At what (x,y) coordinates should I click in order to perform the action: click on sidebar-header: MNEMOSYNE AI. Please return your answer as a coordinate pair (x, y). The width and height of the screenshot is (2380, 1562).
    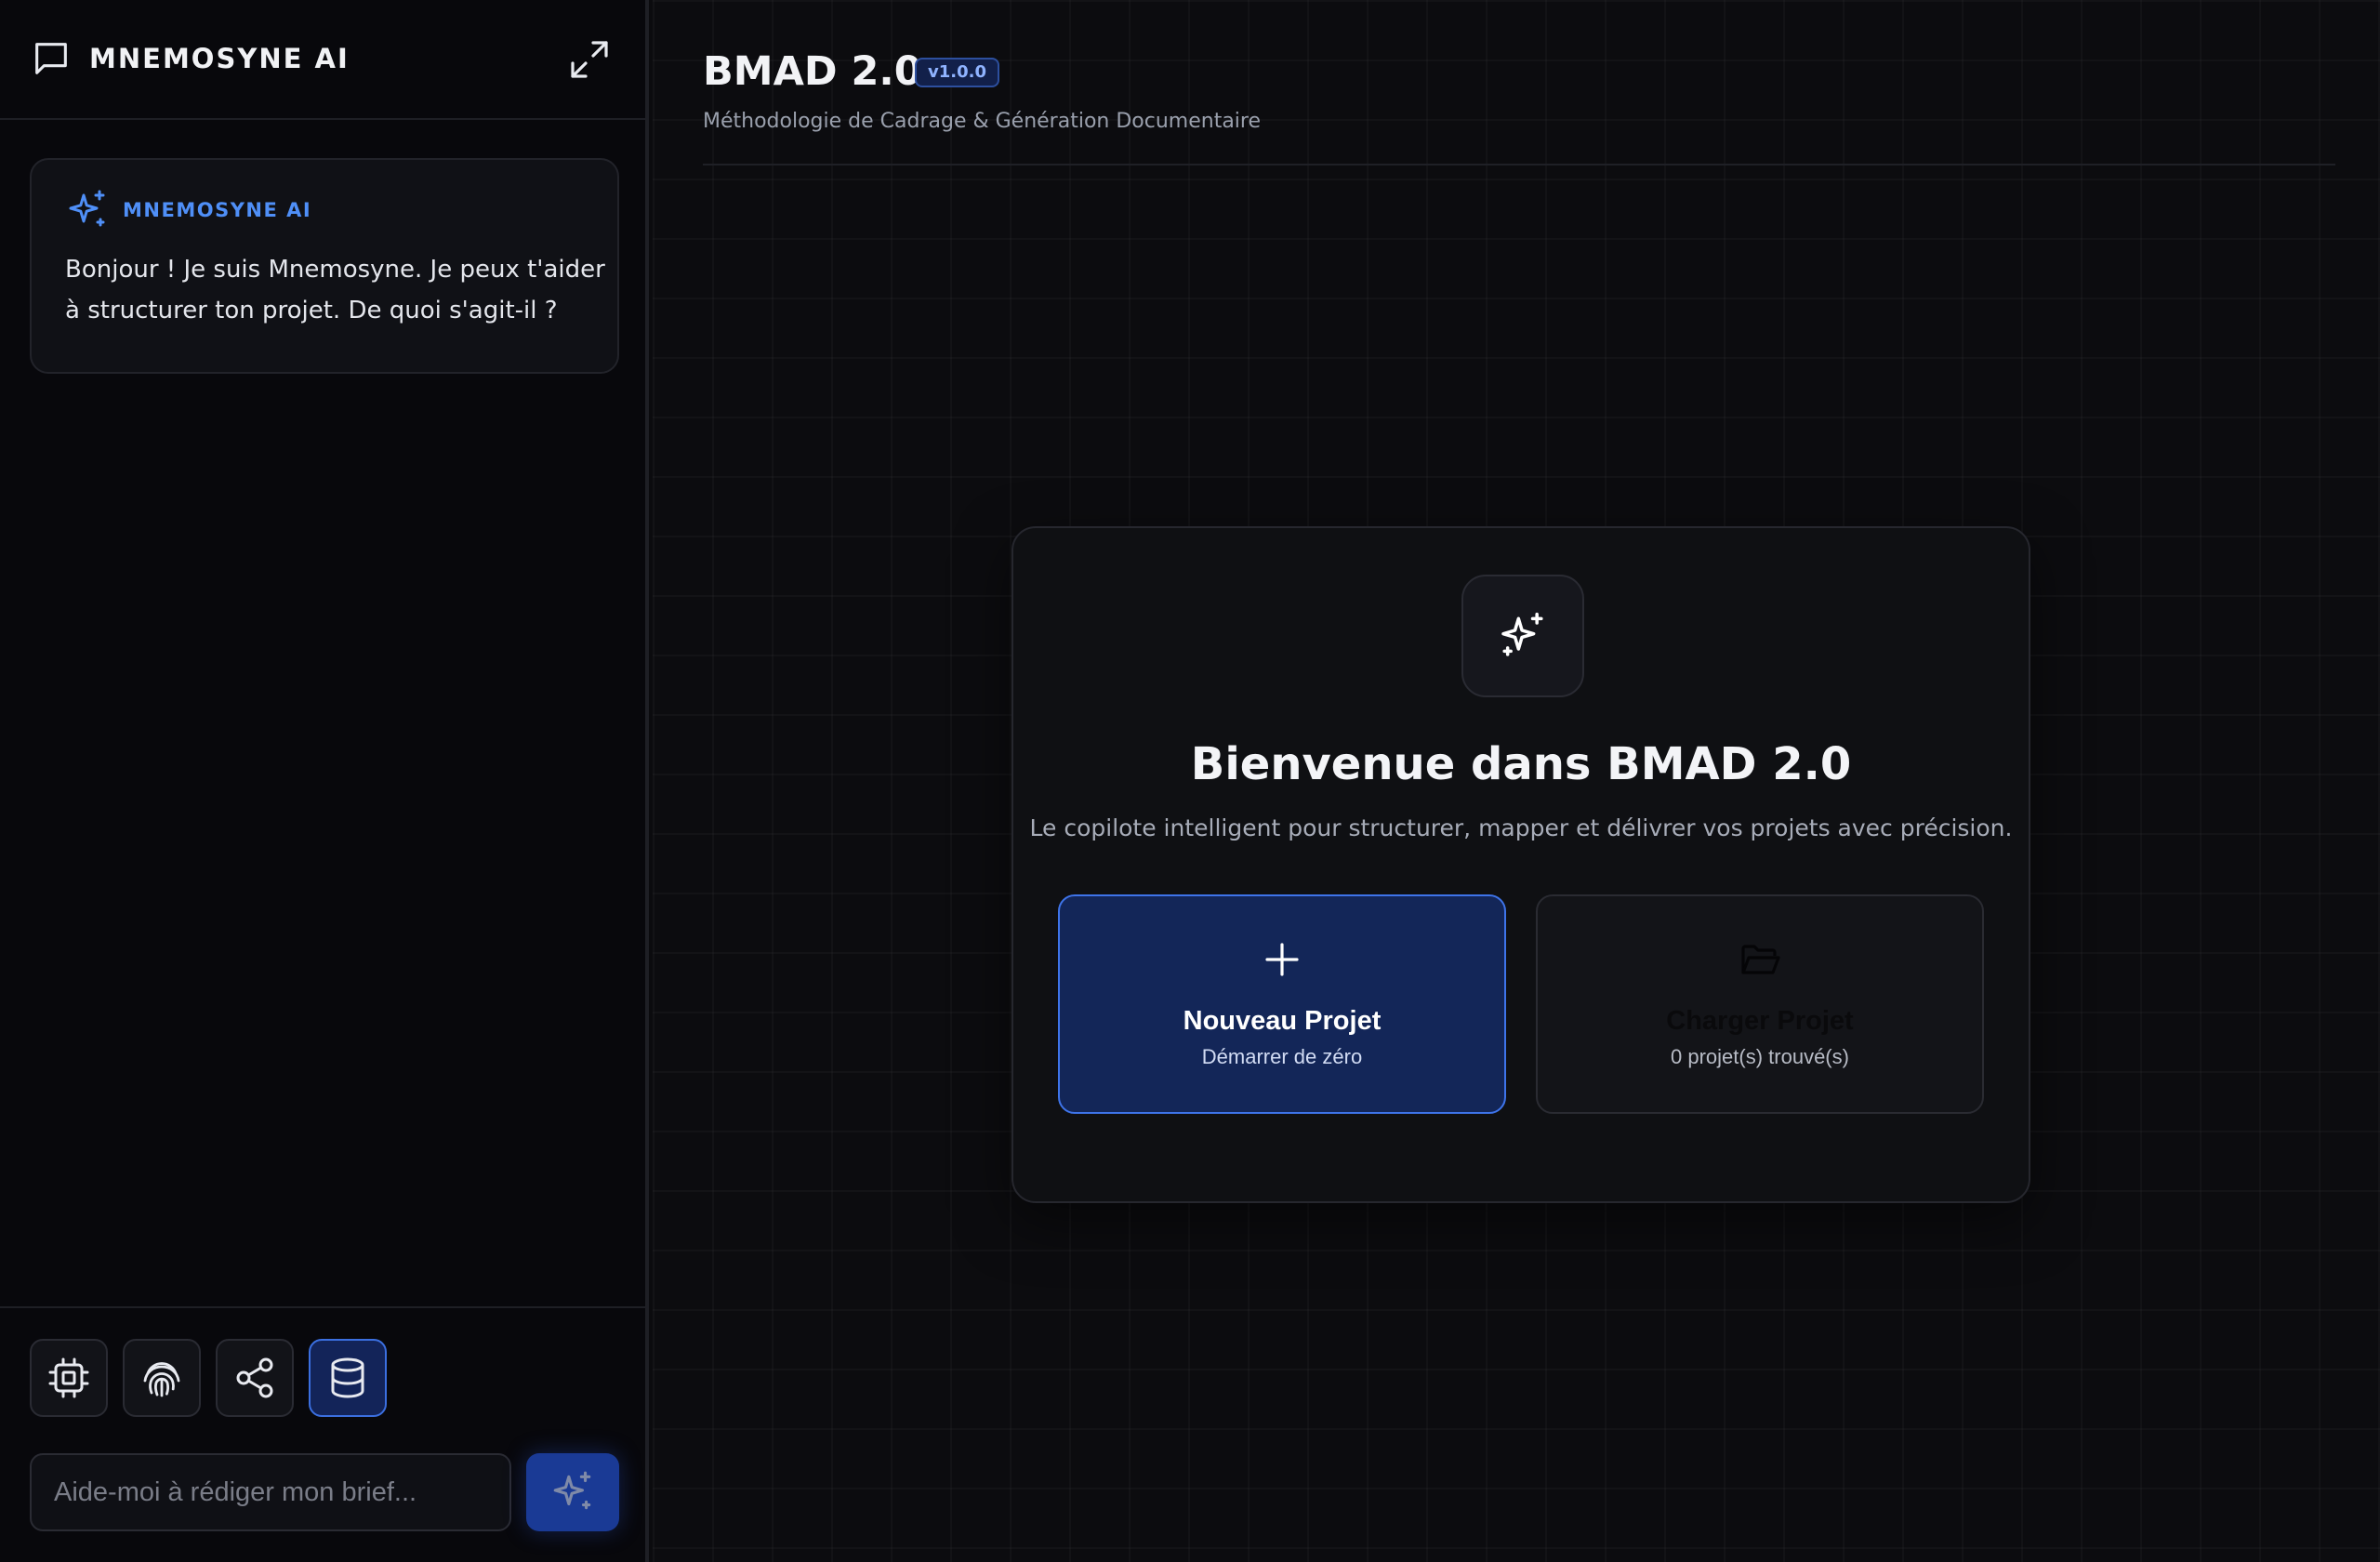
    Looking at the image, I should click on (322, 60).